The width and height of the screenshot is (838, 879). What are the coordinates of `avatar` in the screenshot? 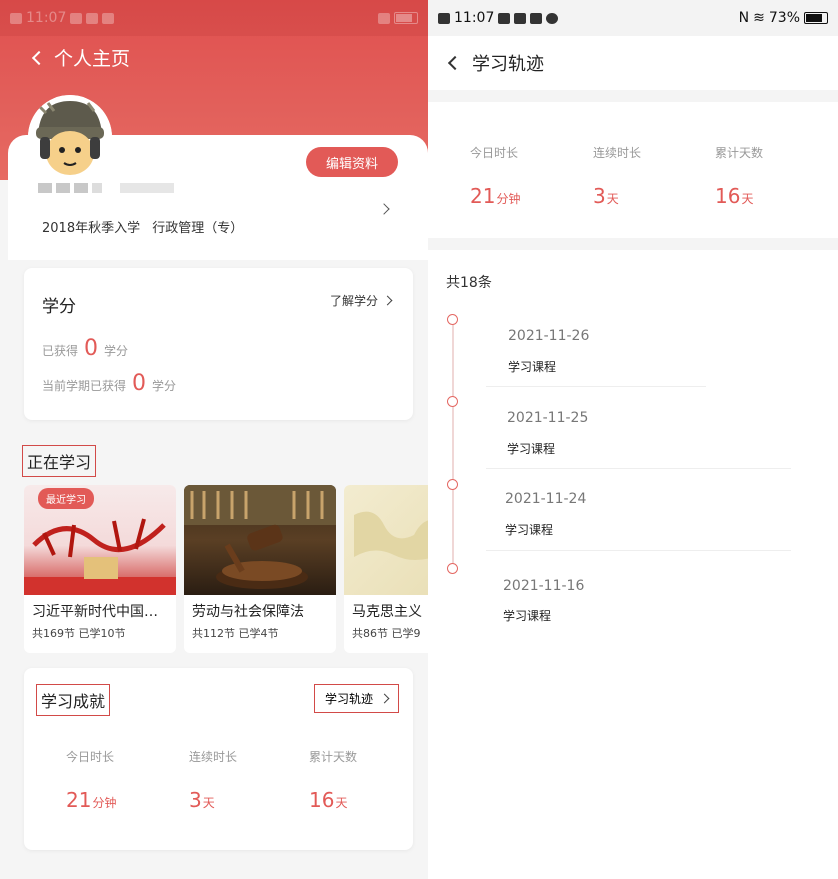 It's located at (70, 137).